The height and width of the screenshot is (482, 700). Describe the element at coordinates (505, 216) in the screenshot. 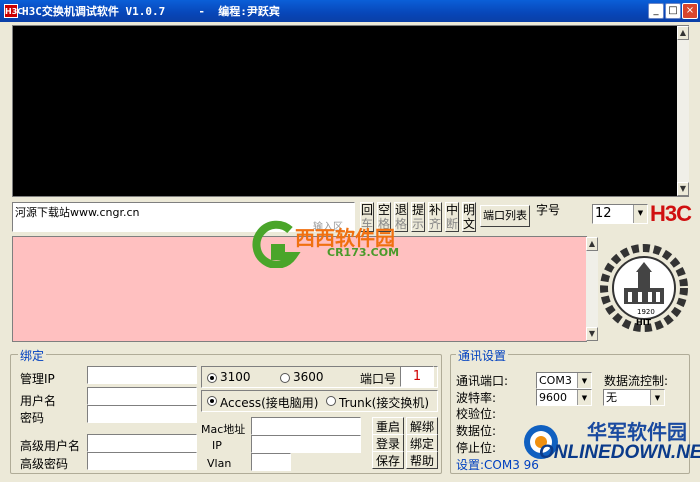

I see `port-list-button: 端口列表` at that location.